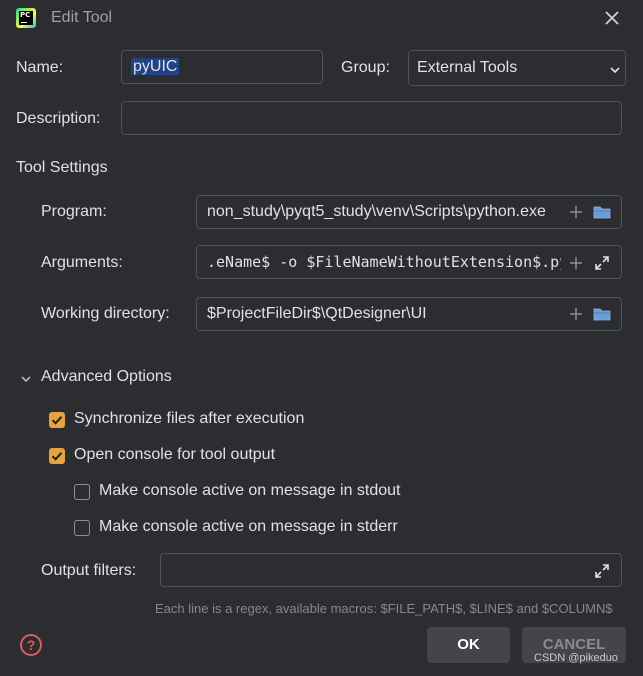 The width and height of the screenshot is (643, 676). Describe the element at coordinates (82, 492) in the screenshot. I see `console-stdout-checkbox` at that location.